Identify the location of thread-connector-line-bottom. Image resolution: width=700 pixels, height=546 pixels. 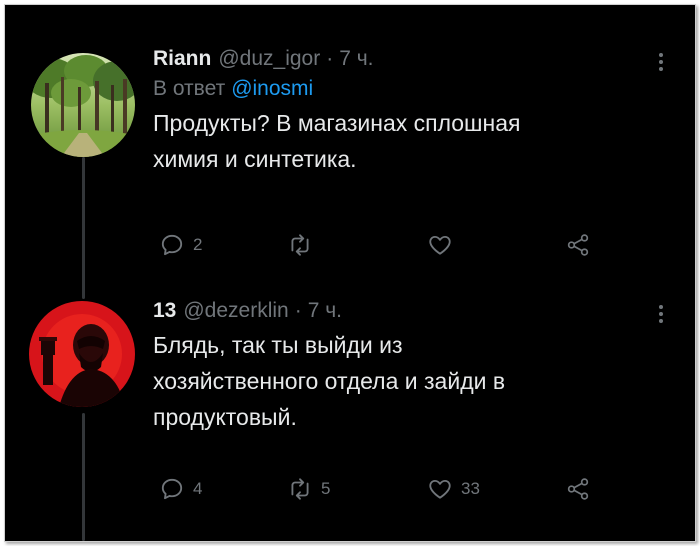
(83, 477).